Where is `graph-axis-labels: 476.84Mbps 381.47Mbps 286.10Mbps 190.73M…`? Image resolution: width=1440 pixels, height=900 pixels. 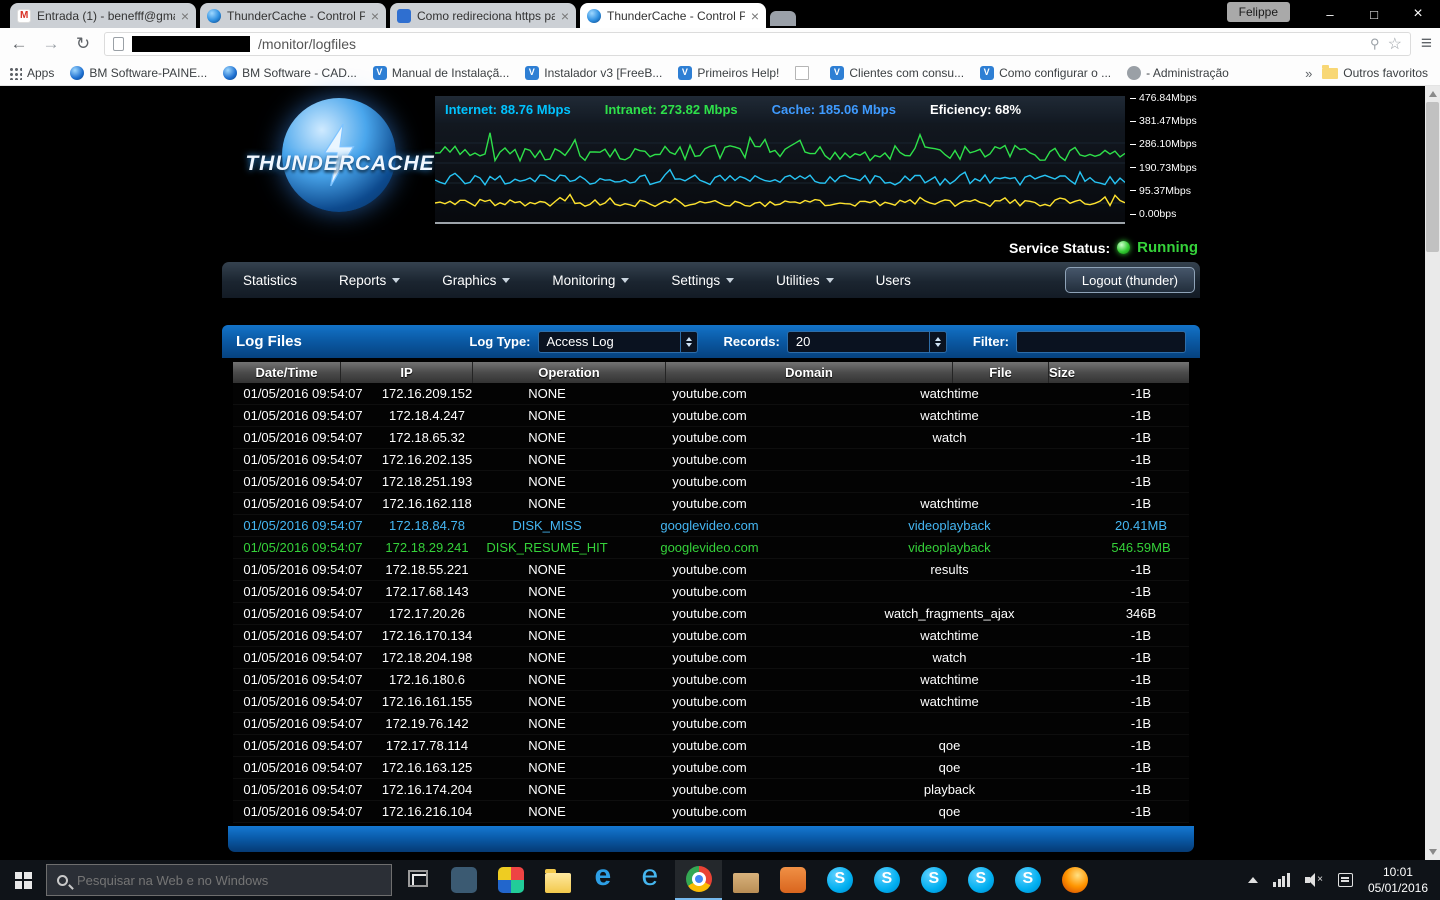
graph-axis-labels: 476.84Mbps 381.47Mbps 286.10Mbps 190.73M… is located at coordinates (1165, 156).